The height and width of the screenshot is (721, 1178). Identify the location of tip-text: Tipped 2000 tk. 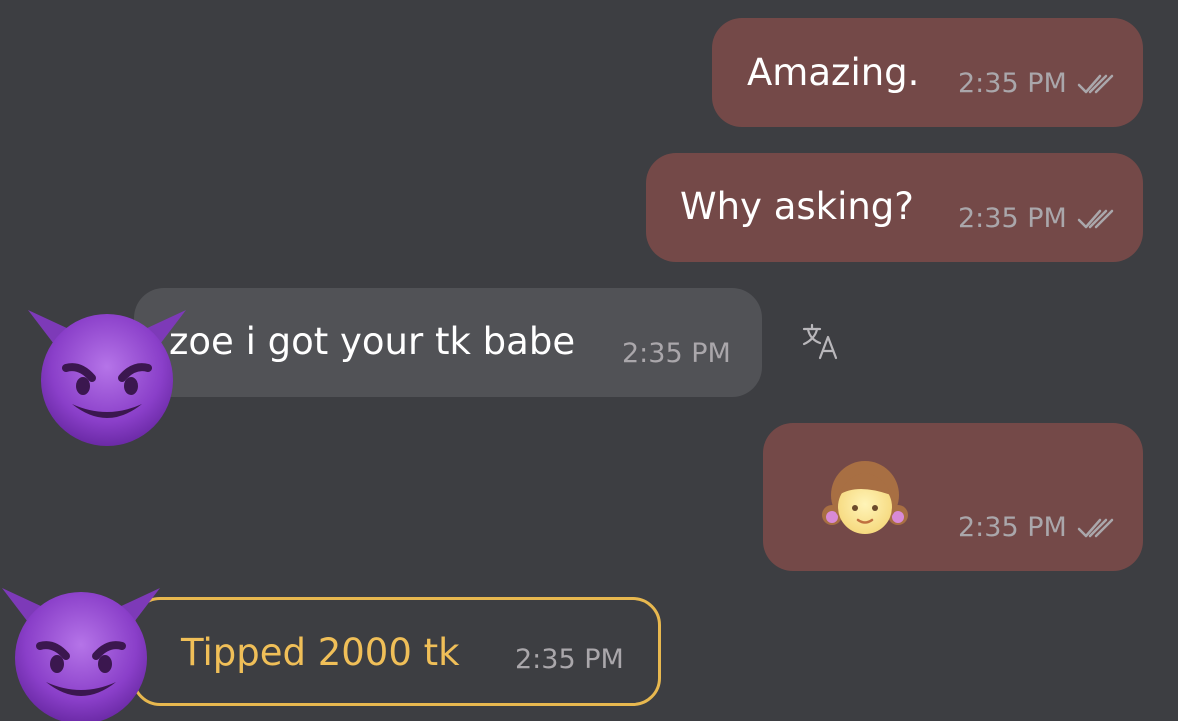
(320, 652).